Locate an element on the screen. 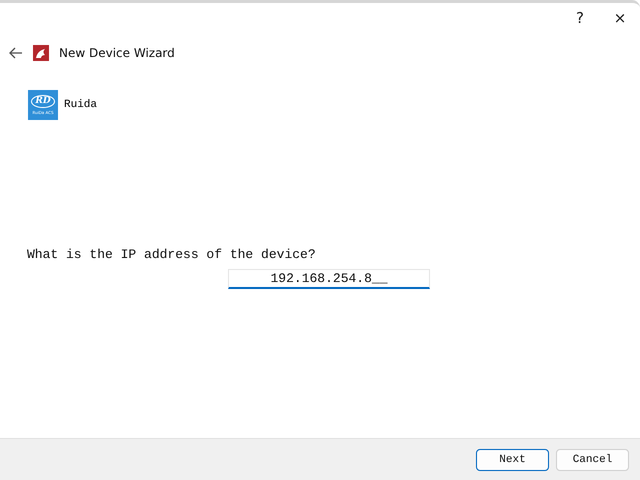 Image resolution: width=640 pixels, height=480 pixels. ip-address-field: 192.168.254.8__ is located at coordinates (329, 279).